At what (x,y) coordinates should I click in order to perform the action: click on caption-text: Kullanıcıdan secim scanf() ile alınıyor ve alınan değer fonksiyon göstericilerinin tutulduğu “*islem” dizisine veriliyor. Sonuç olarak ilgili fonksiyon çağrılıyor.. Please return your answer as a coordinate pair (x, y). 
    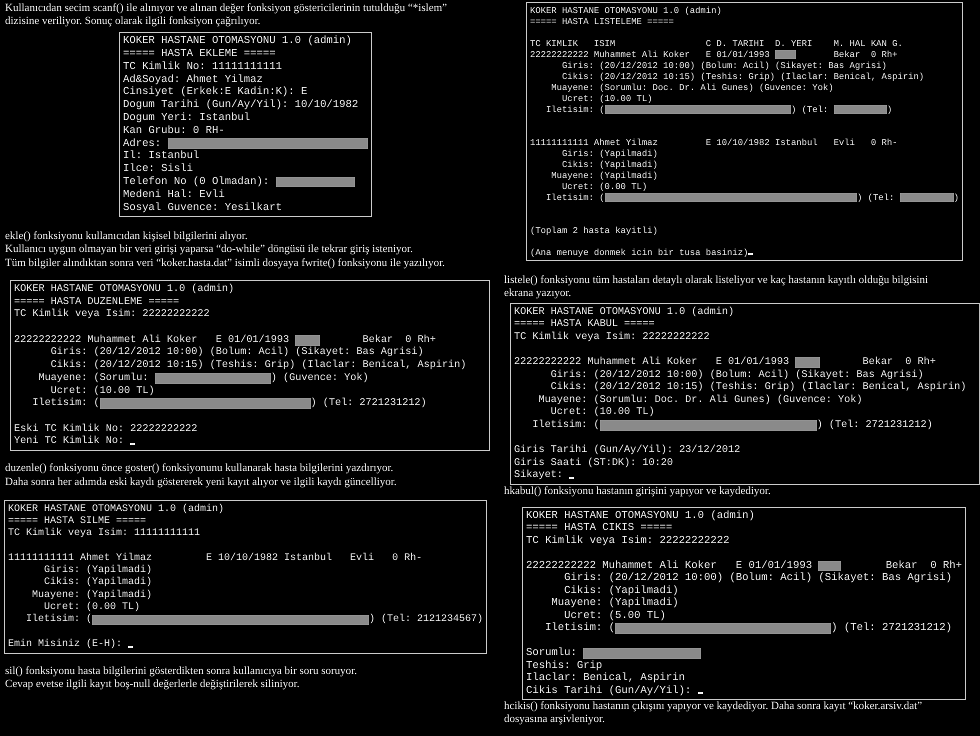
    Looking at the image, I should click on (226, 15).